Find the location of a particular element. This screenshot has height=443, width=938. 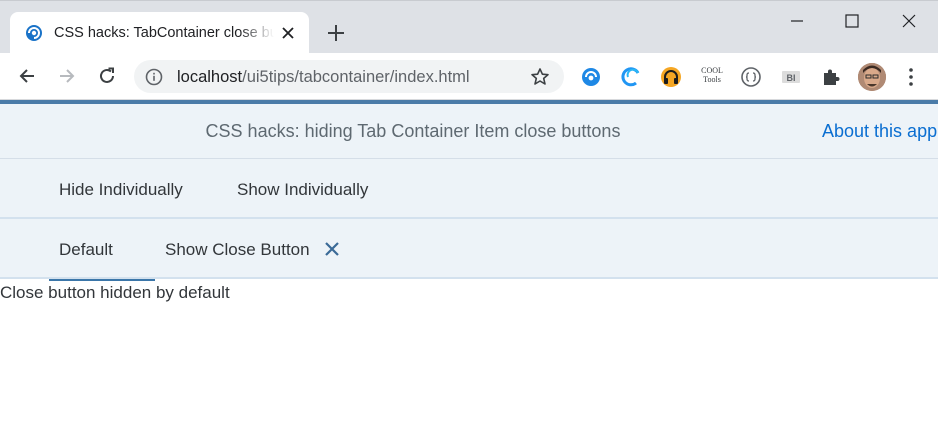

tab-label: Show Individually is located at coordinates (303, 189).